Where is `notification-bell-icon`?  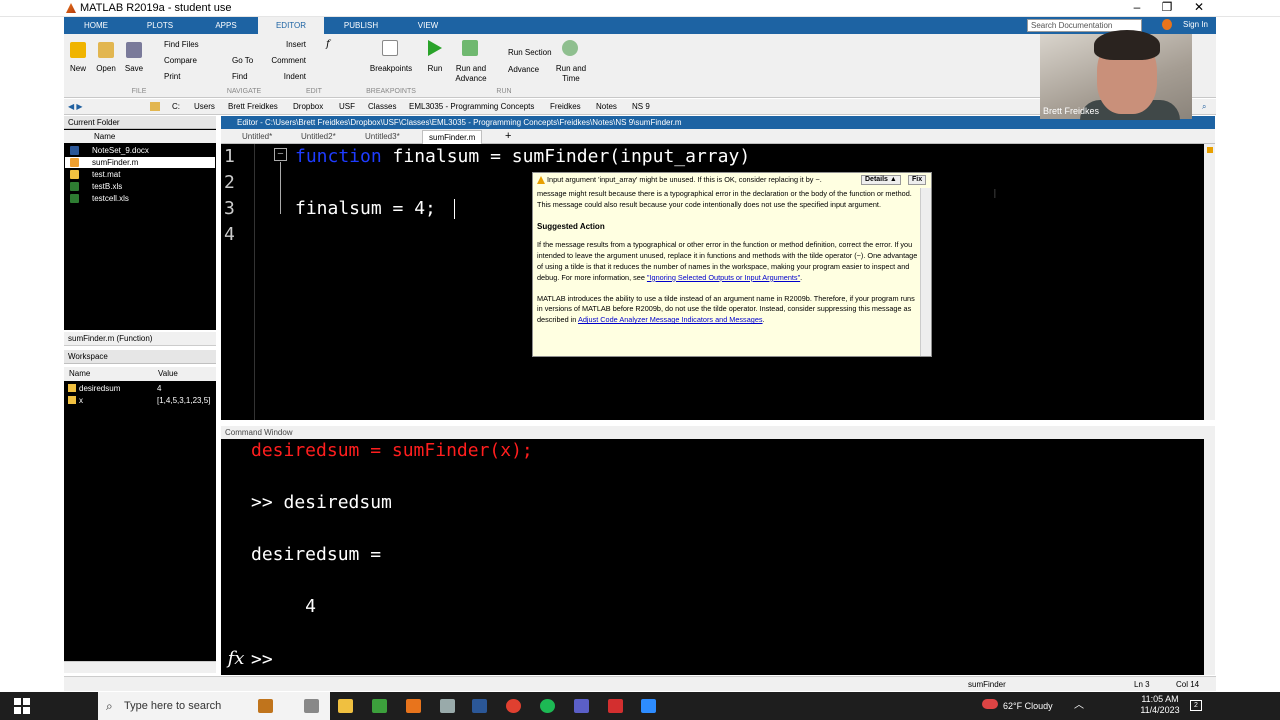
notification-bell-icon is located at coordinates (1167, 24).